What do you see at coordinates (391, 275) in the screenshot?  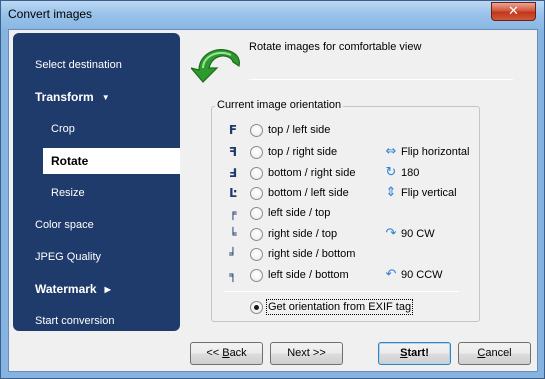 I see `rotate-ccw-icon: ↶` at bounding box center [391, 275].